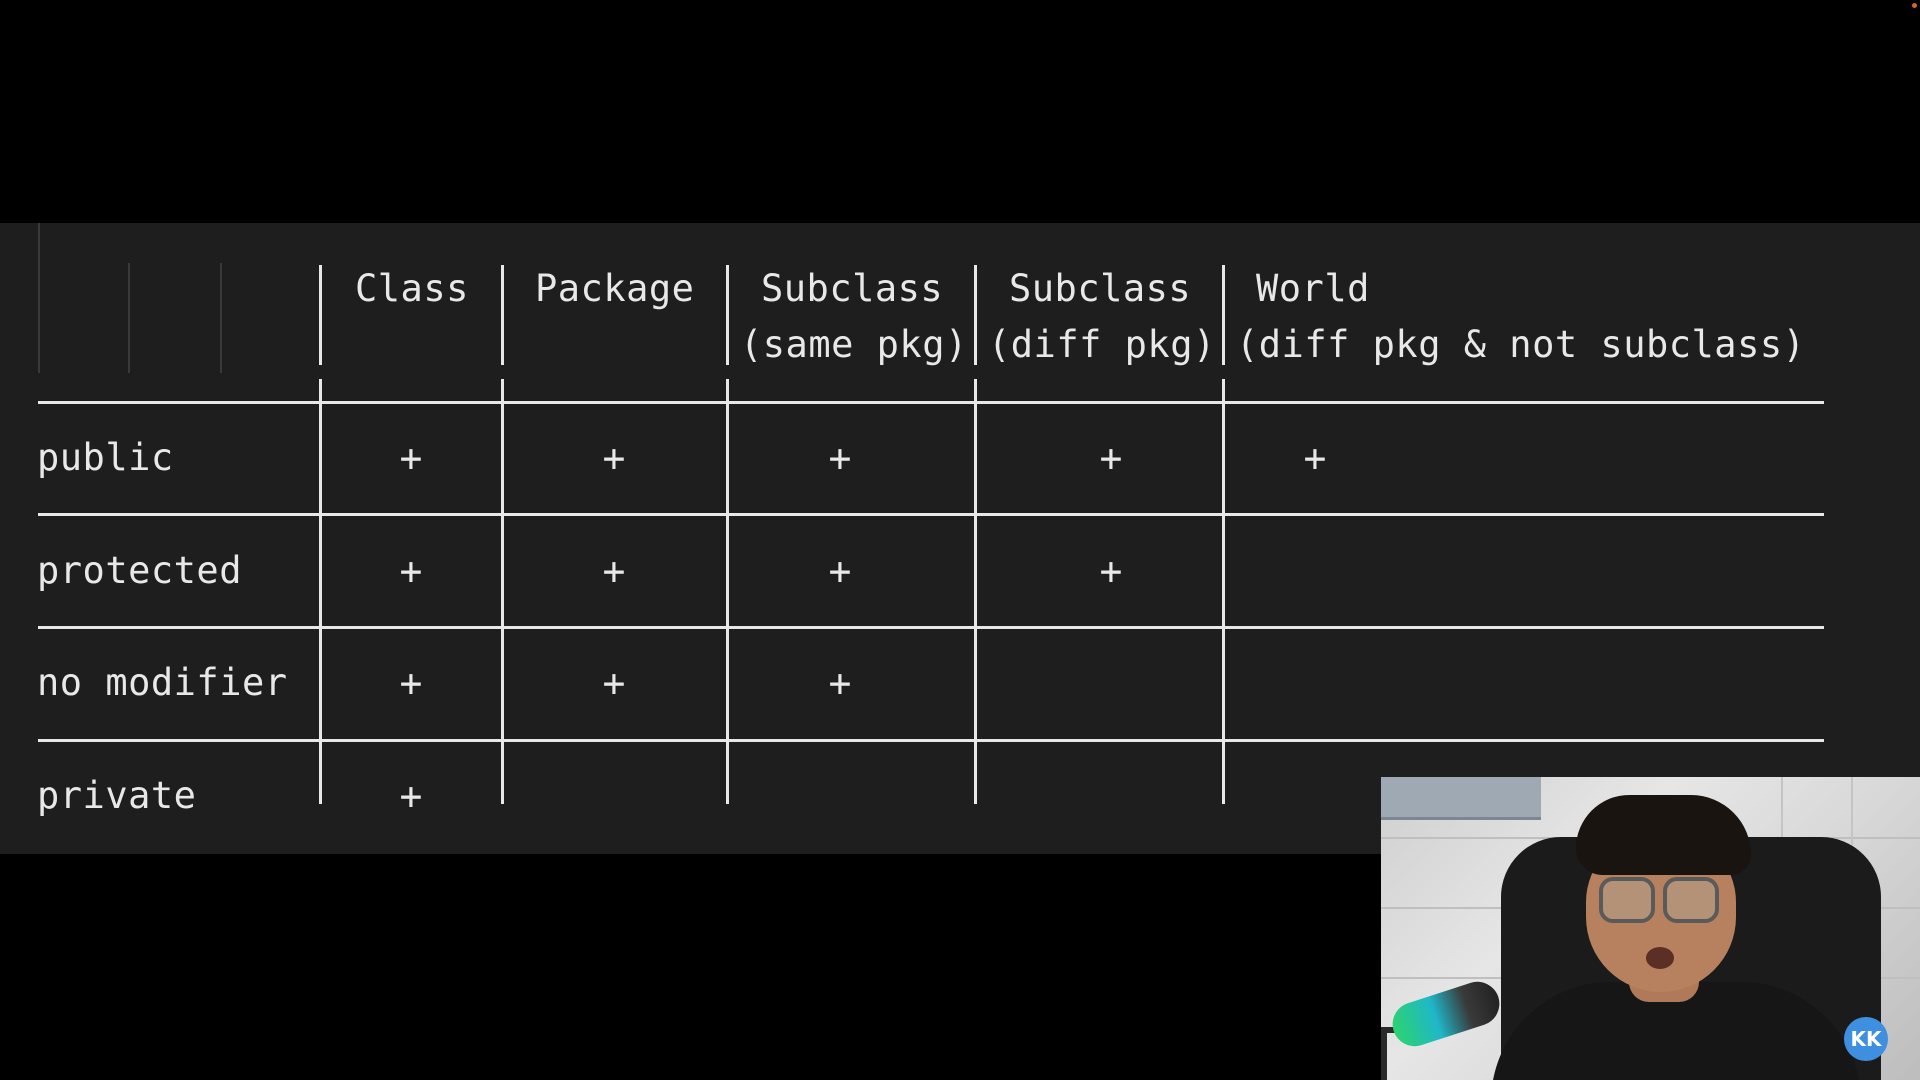 Image resolution: width=1920 pixels, height=1080 pixels. Describe the element at coordinates (105, 457) in the screenshot. I see `row-label-public: public` at that location.